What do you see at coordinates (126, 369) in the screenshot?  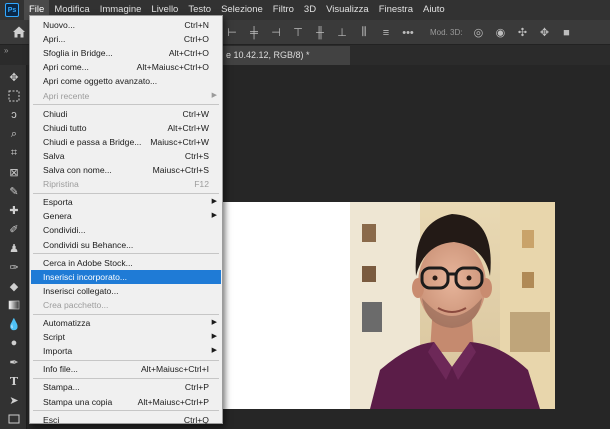 I see `menu-item-info-file: Info file... Alt+Maiusc+Ctrl+I` at bounding box center [126, 369].